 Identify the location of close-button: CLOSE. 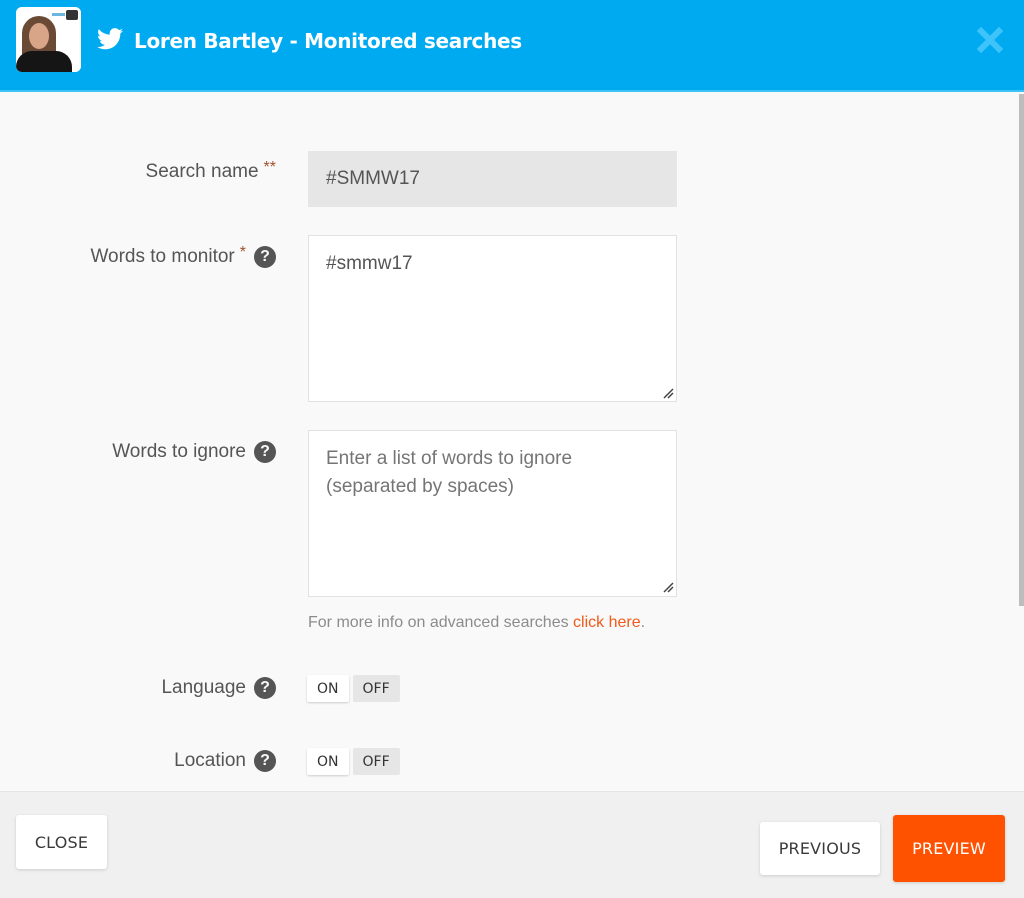
(61, 842).